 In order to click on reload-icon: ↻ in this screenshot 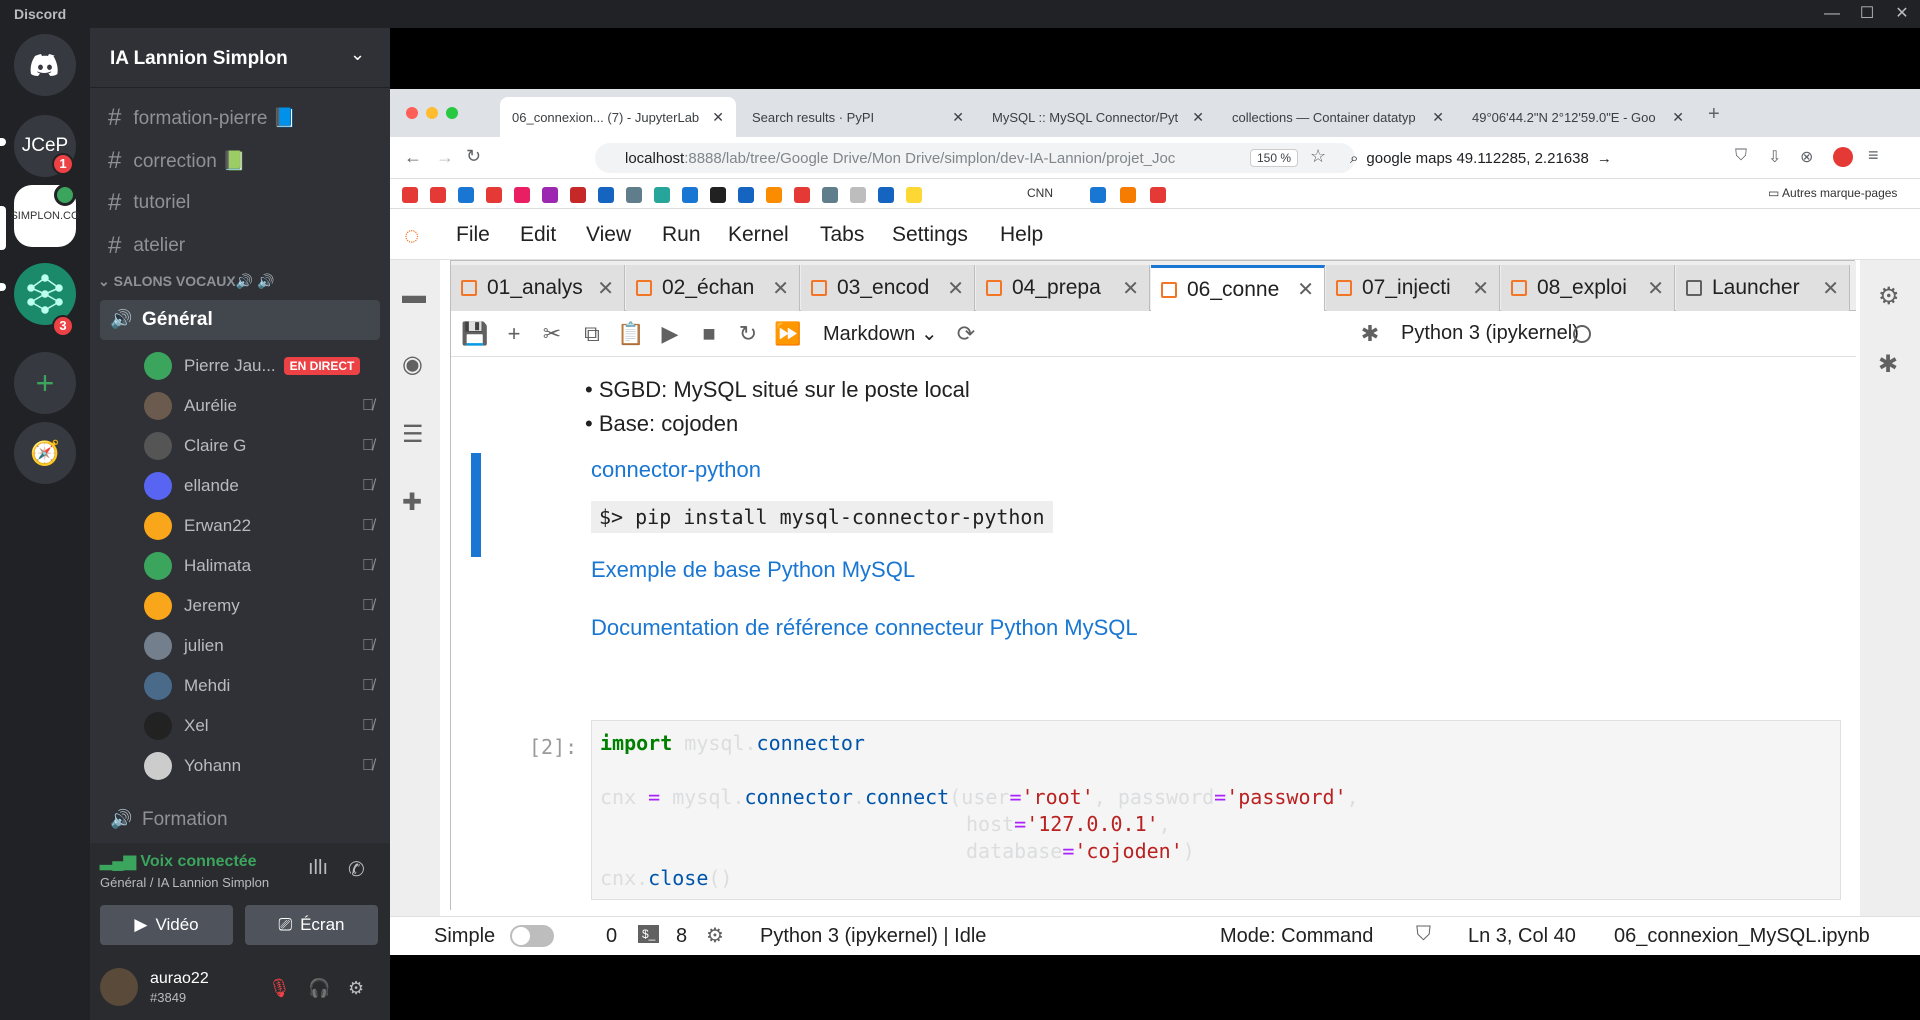, I will do `click(473, 156)`.